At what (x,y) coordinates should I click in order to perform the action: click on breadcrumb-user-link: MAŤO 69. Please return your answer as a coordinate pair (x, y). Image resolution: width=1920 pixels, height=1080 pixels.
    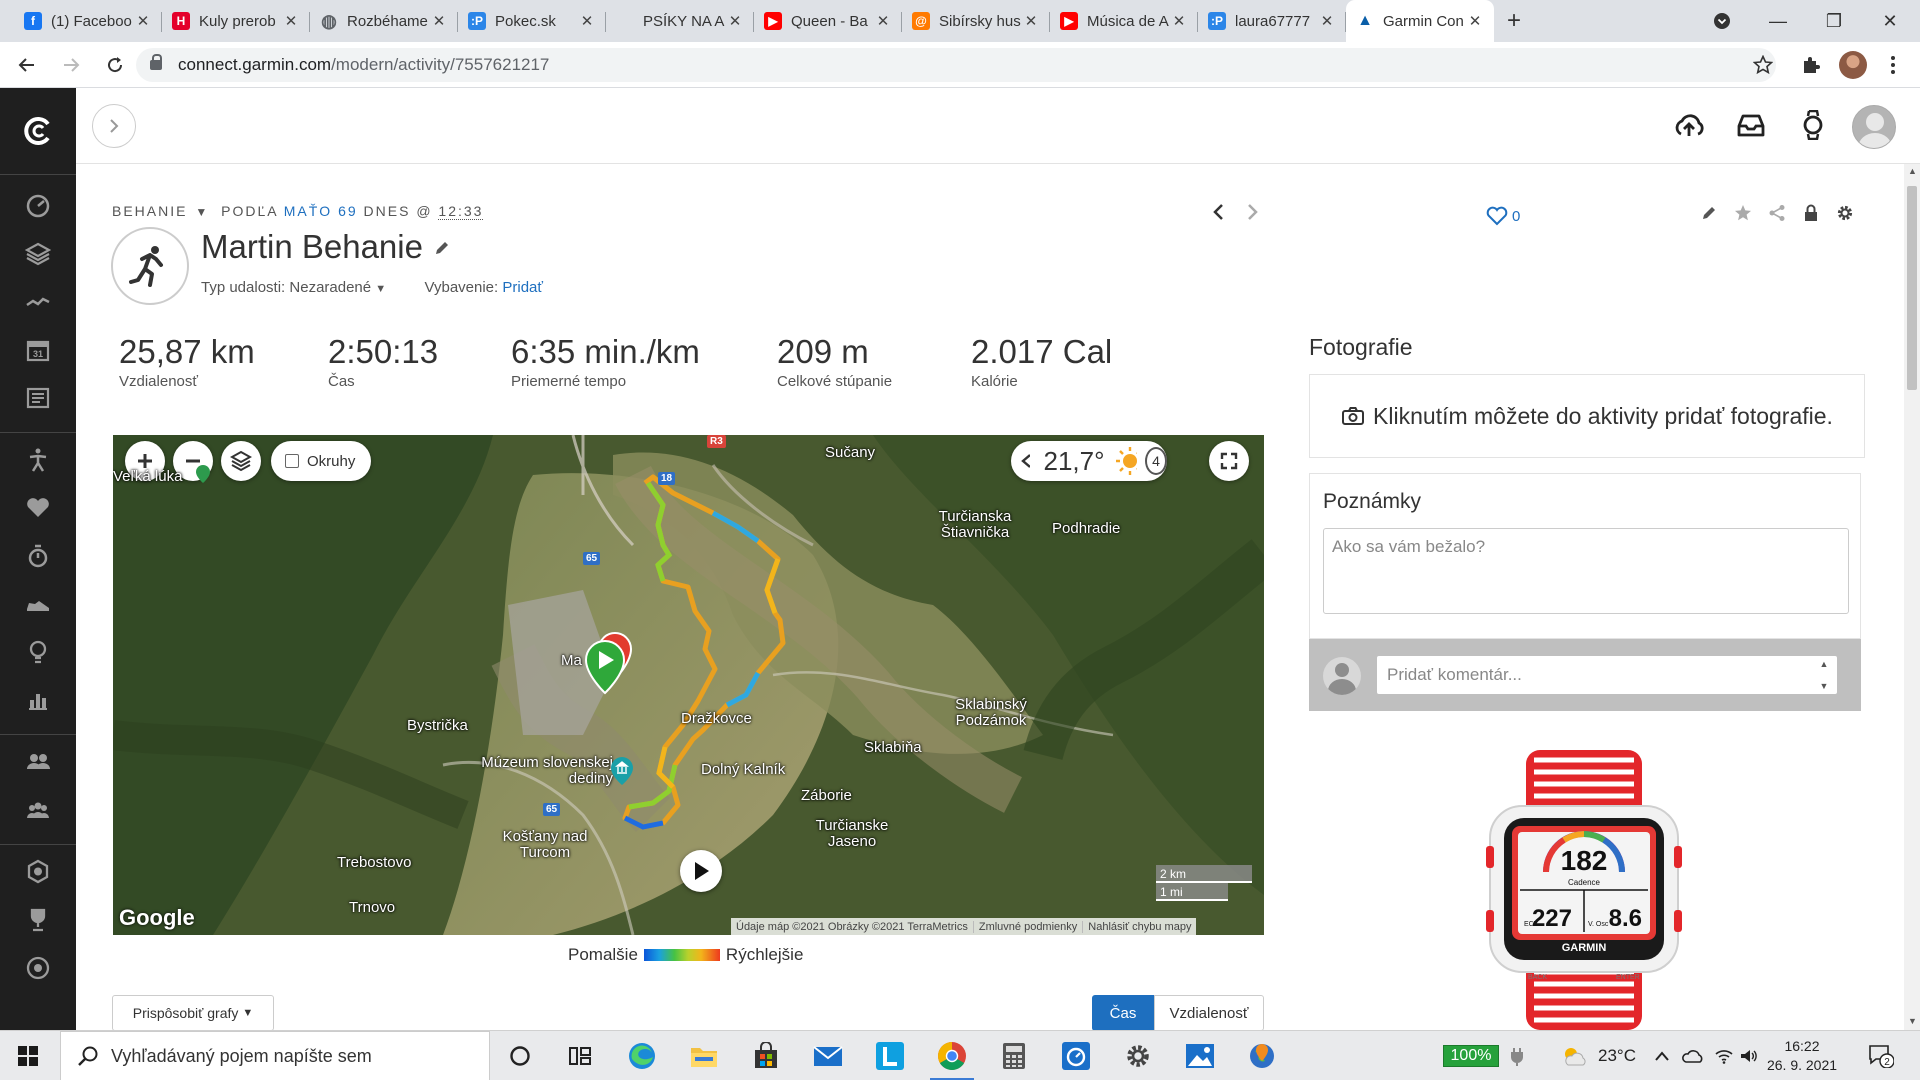
    Looking at the image, I should click on (321, 211).